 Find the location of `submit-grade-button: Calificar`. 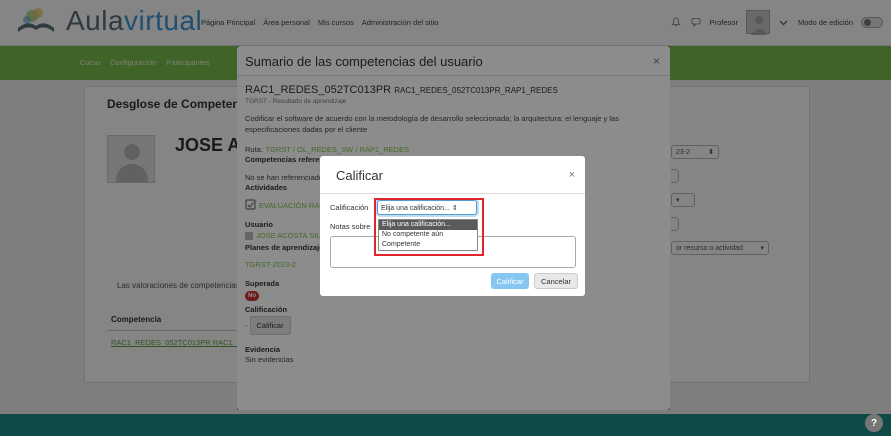

submit-grade-button: Calificar is located at coordinates (510, 281).